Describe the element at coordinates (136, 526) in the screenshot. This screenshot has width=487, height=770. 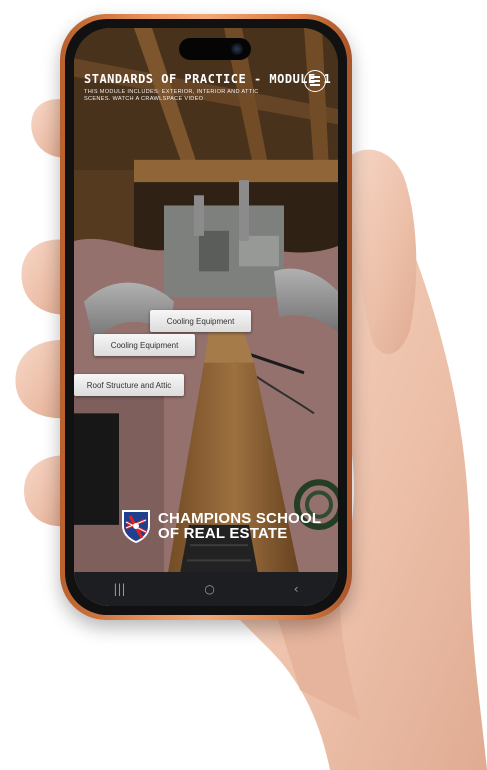
I see `shield-flag-icon` at that location.